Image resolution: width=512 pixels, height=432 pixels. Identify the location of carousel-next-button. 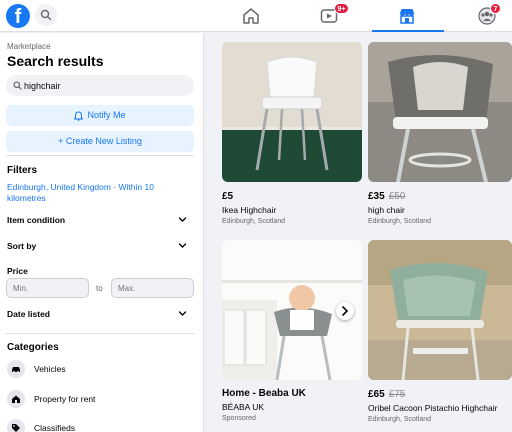
(345, 311).